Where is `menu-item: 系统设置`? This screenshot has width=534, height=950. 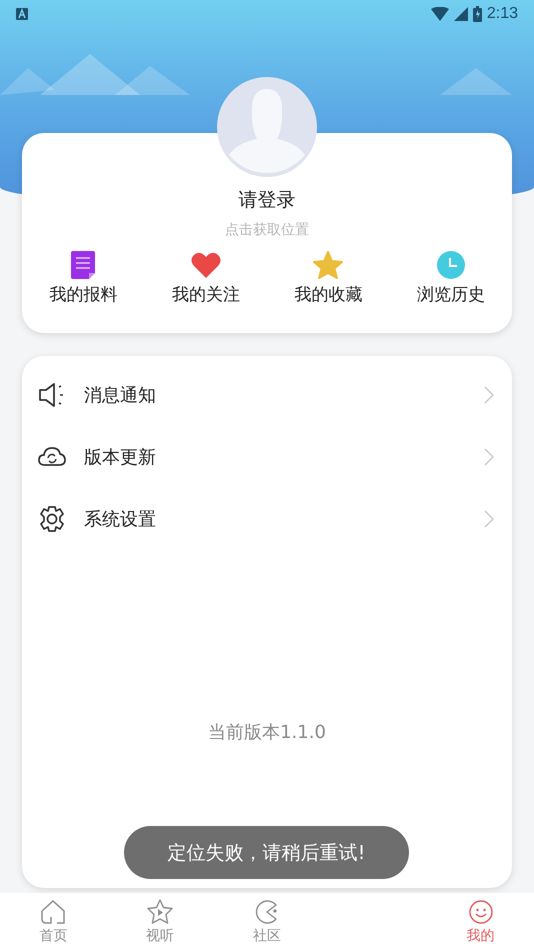
menu-item: 系统设置 is located at coordinates (267, 519).